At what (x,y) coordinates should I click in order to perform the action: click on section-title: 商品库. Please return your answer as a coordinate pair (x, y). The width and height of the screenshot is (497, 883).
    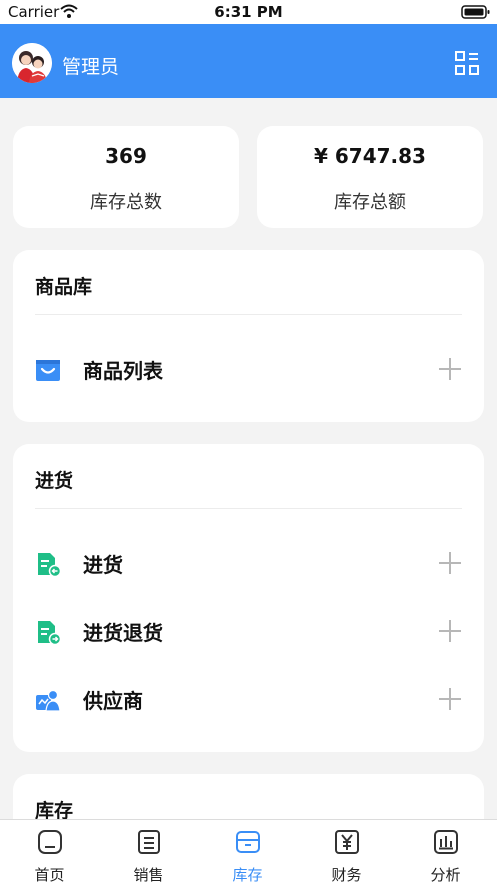
    Looking at the image, I should click on (64, 287).